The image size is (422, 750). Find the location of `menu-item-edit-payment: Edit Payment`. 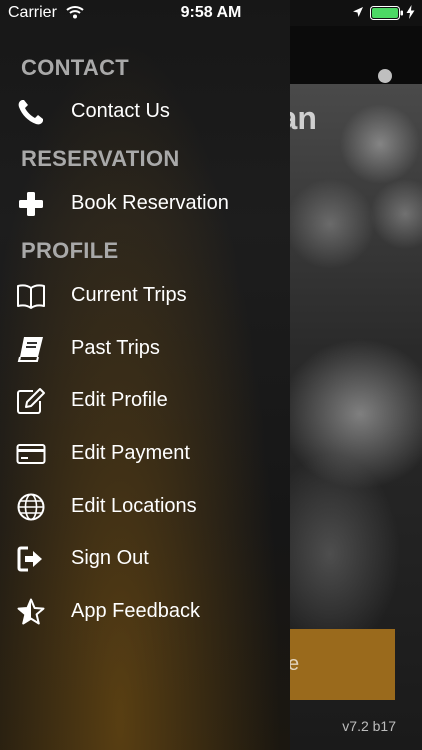

menu-item-edit-payment: Edit Payment is located at coordinates (145, 454).